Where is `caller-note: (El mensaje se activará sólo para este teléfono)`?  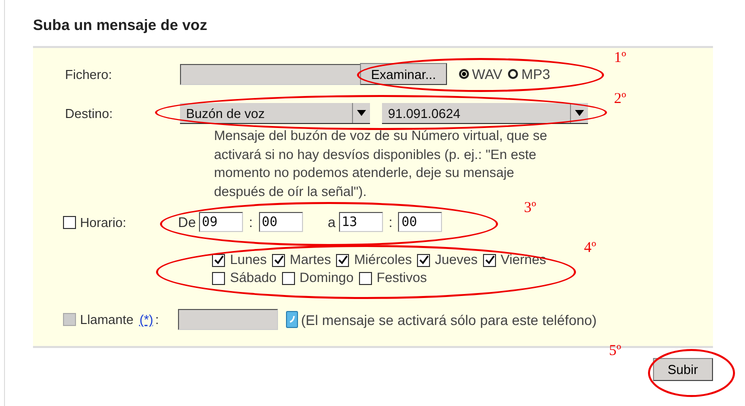 caller-note: (El mensaje se activará sólo para este teléfono) is located at coordinates (449, 320).